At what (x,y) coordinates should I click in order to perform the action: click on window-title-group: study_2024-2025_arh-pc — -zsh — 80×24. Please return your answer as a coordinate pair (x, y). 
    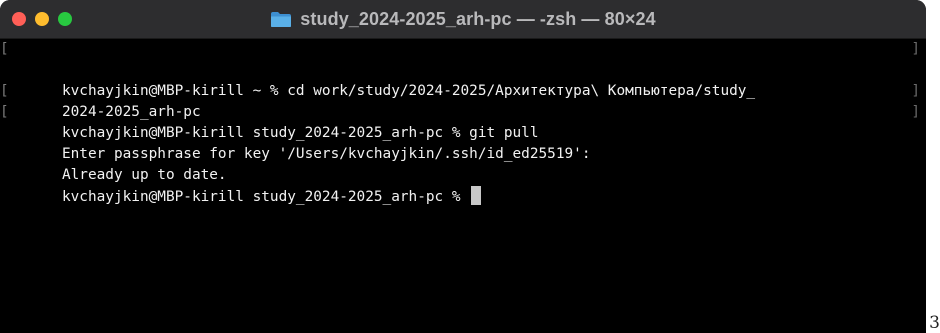
    Looking at the image, I should click on (463, 19).